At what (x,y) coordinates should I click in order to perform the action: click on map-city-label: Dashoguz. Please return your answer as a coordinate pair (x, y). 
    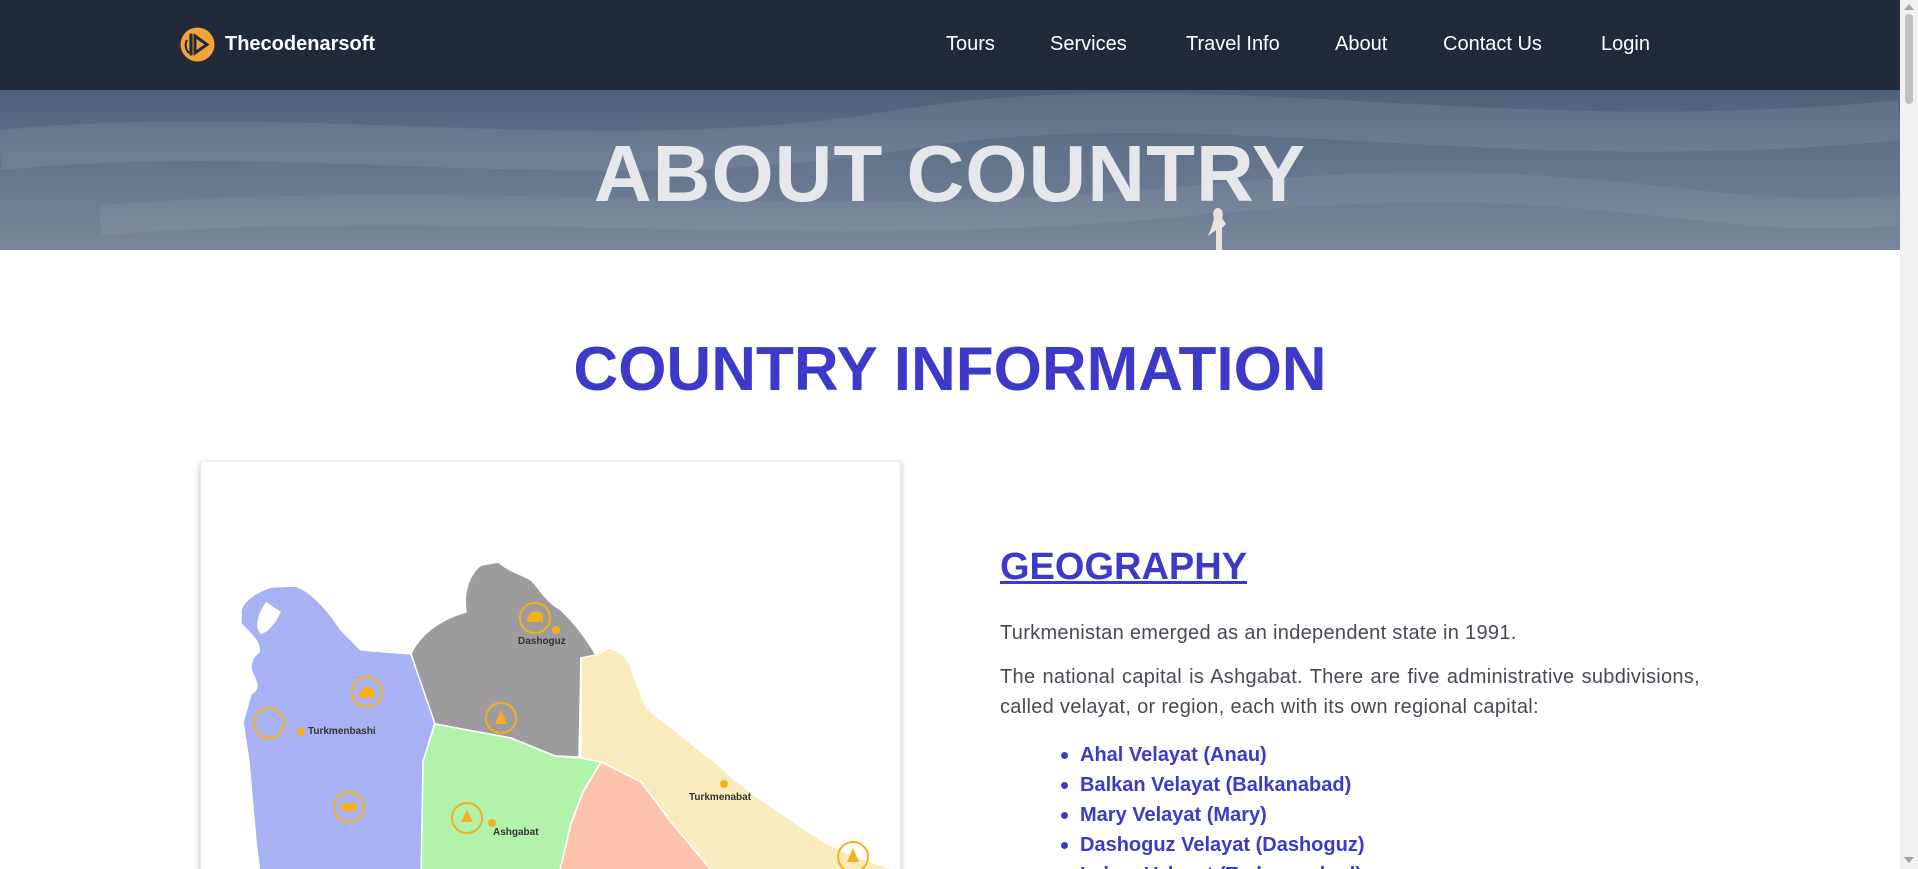
    Looking at the image, I should click on (542, 641).